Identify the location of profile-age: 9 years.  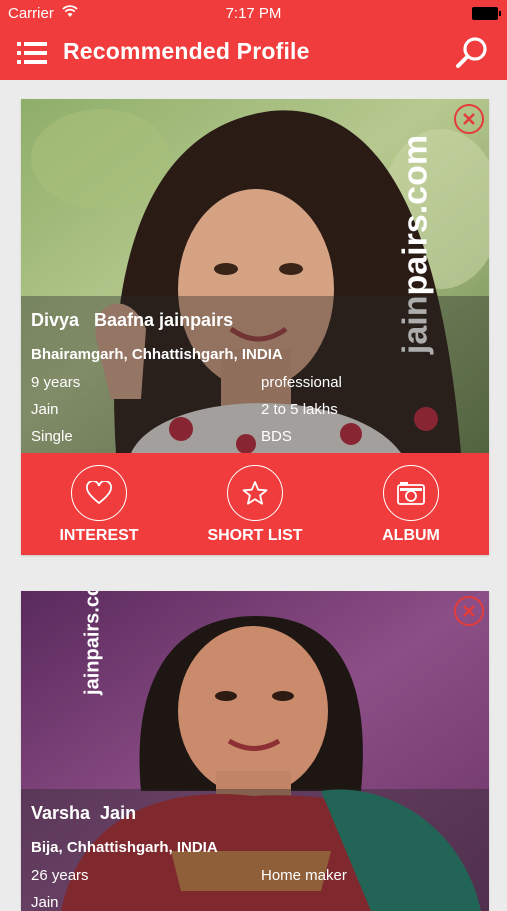
(56, 382).